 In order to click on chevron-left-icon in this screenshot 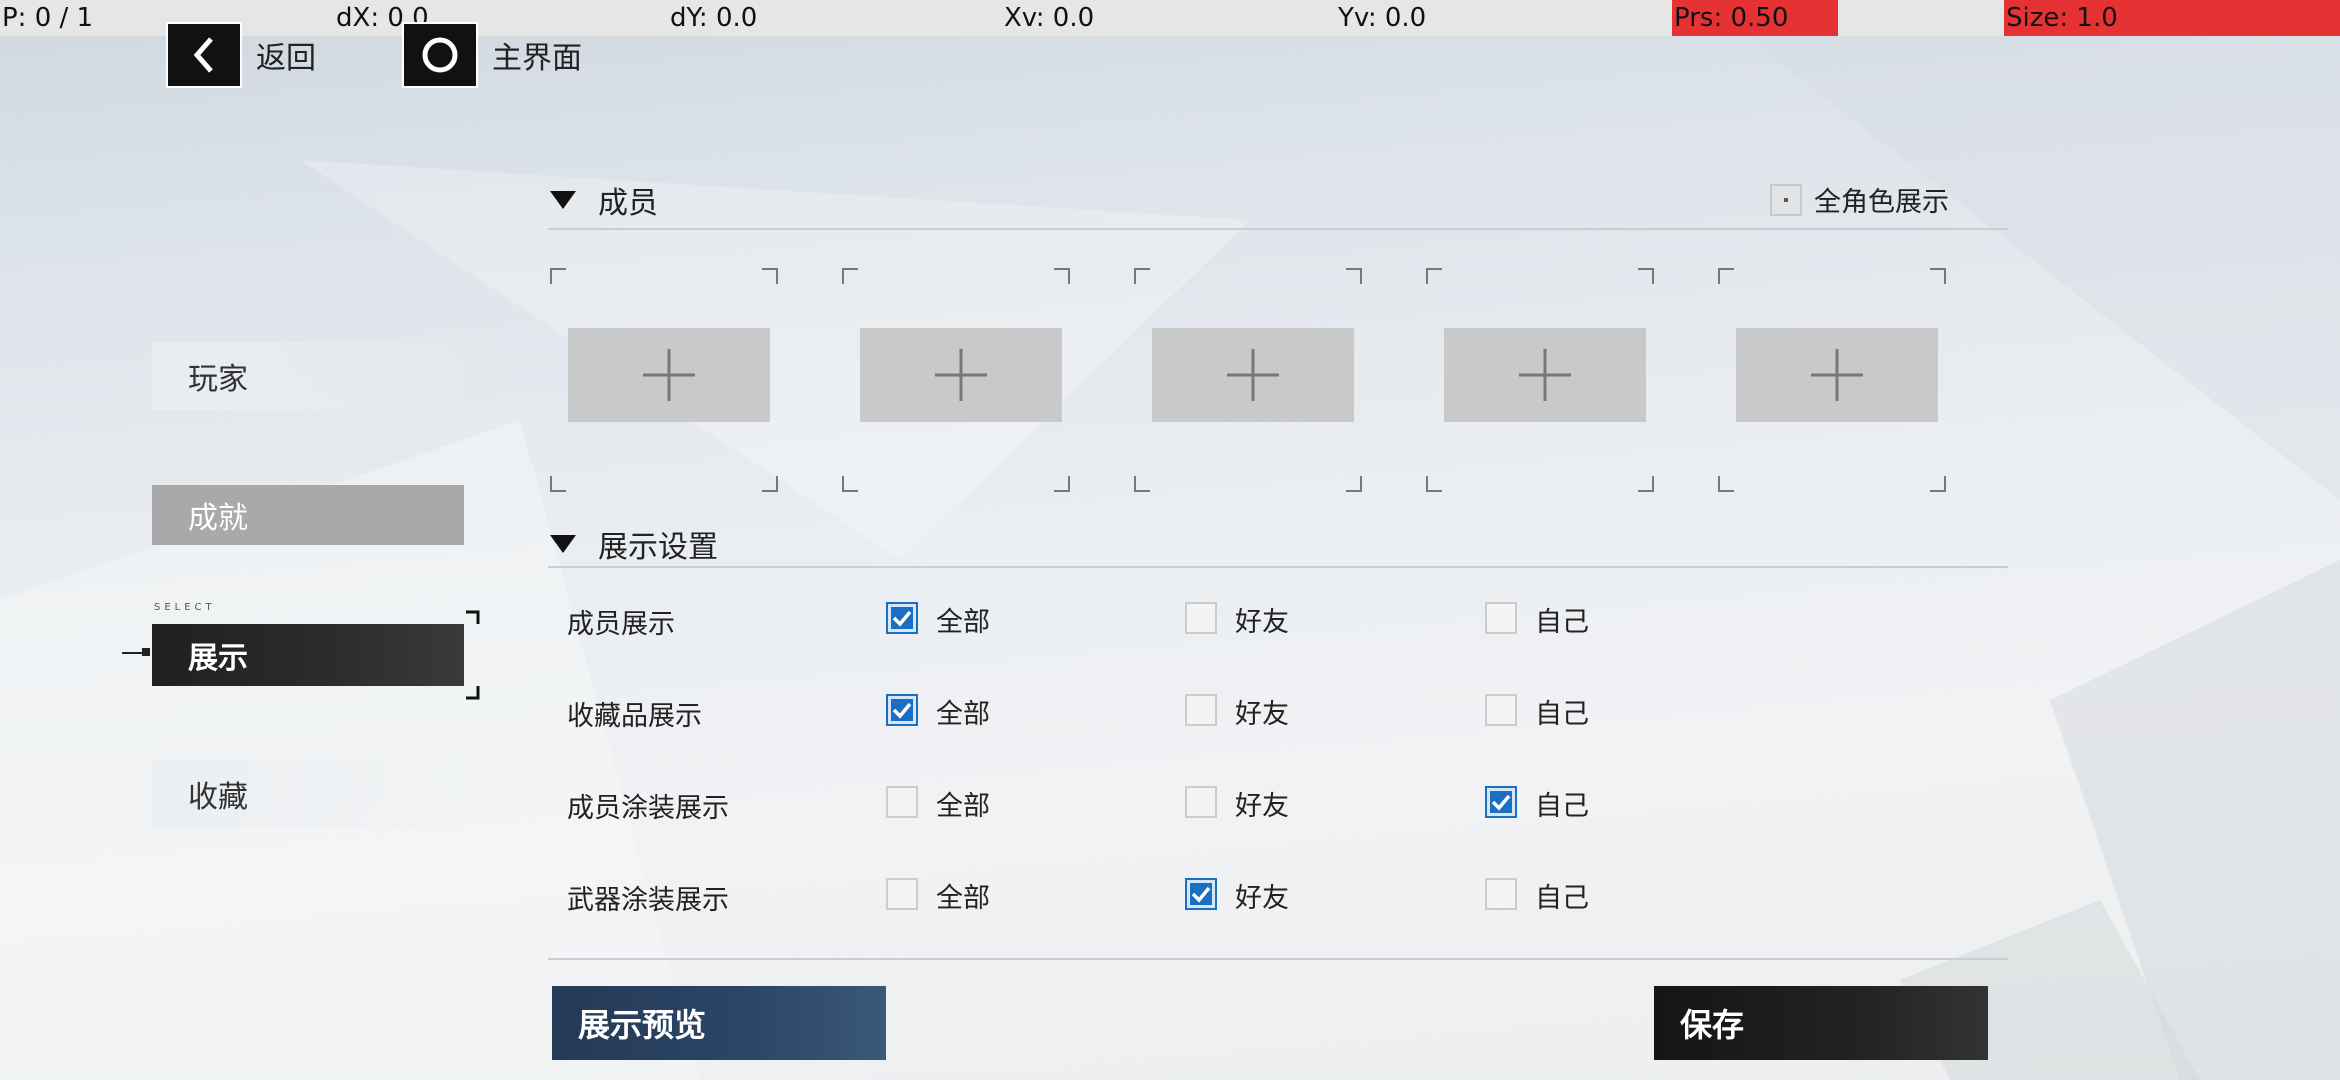, I will do `click(203, 55)`.